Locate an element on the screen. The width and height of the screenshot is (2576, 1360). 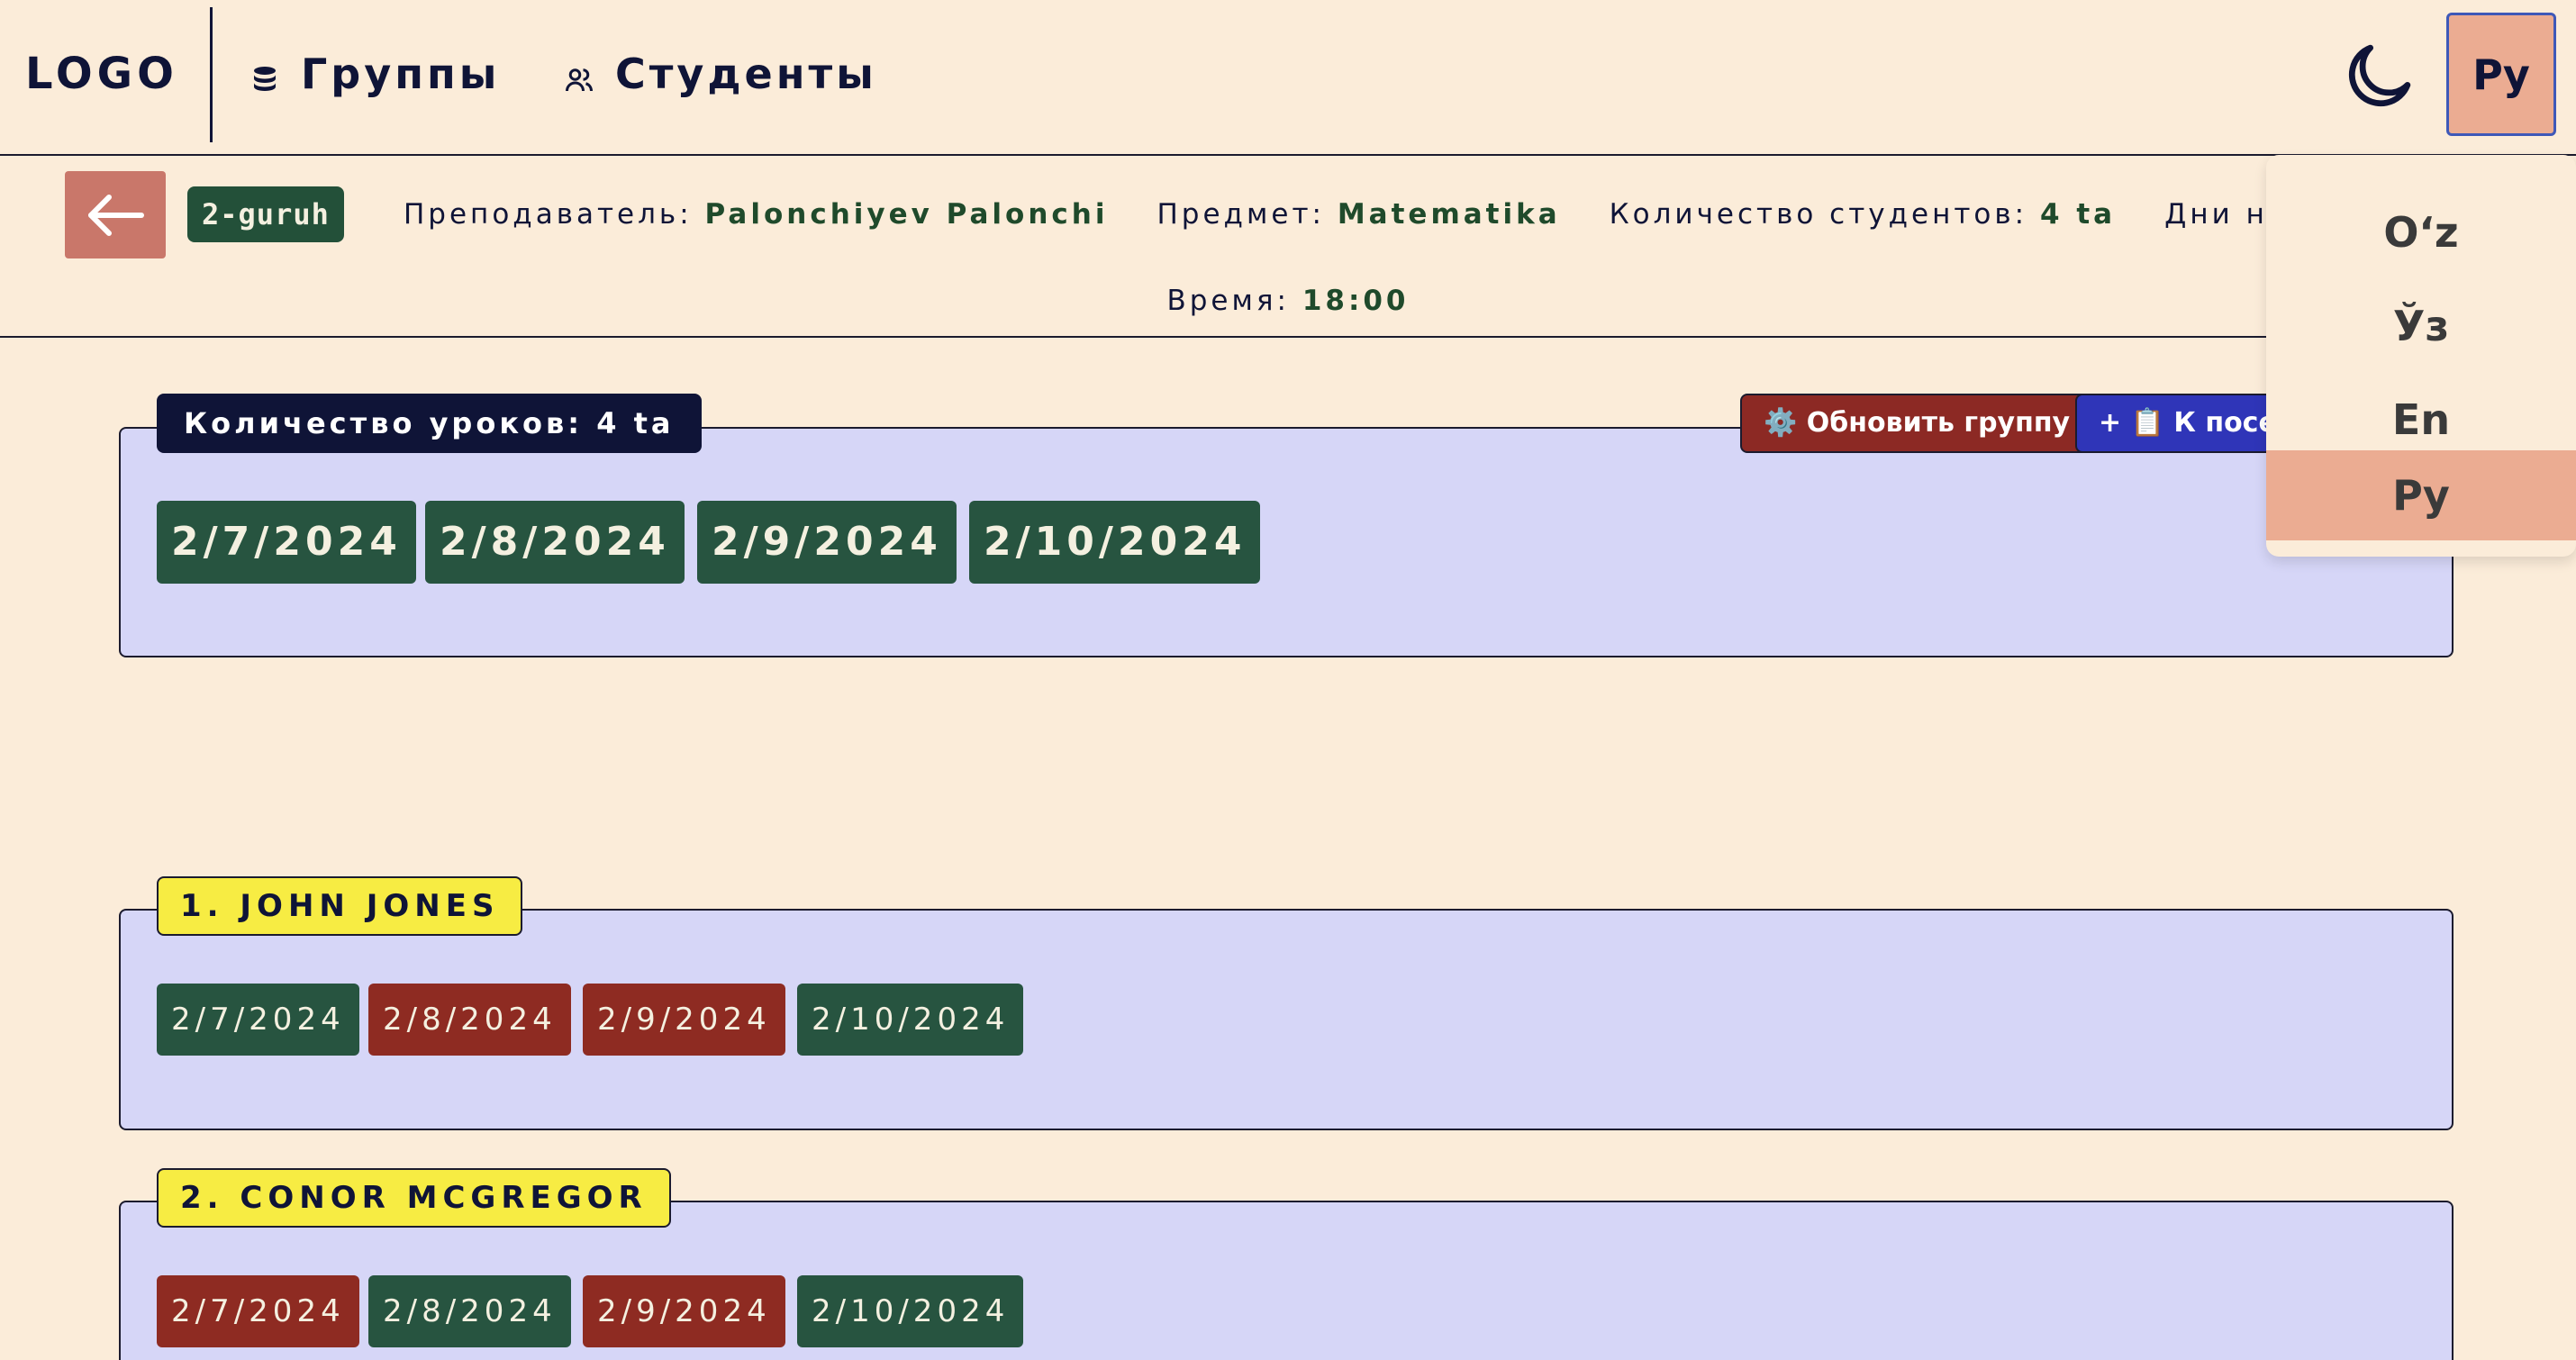
nav-students-label: Студенты is located at coordinates (746, 74).